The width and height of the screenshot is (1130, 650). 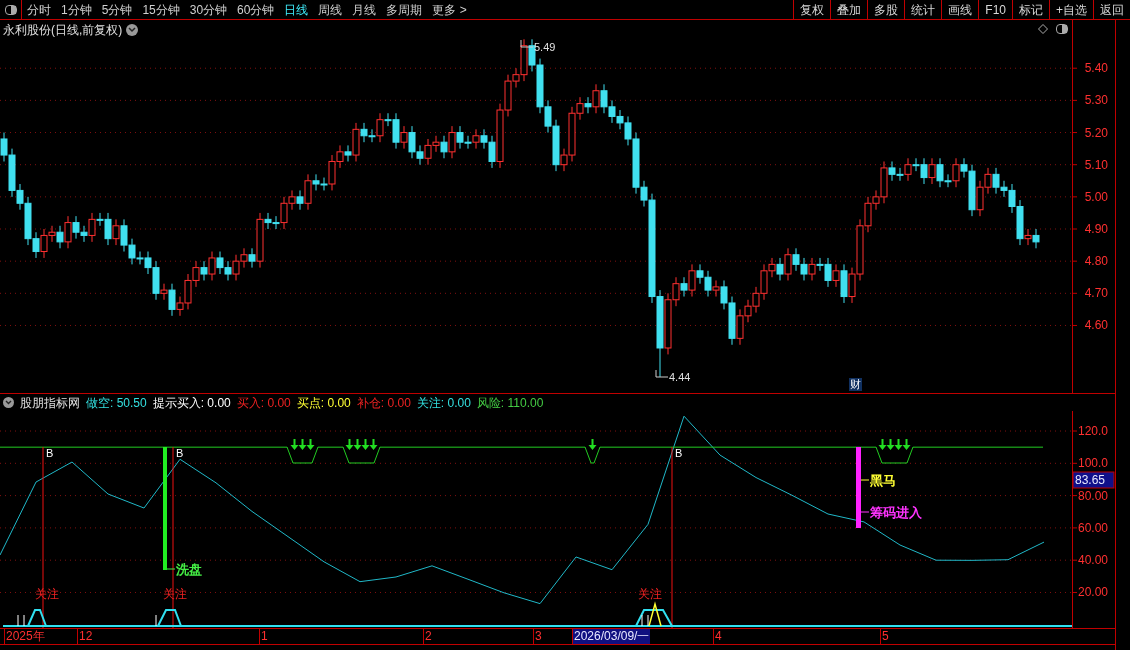 I want to click on indicator-value: 风险: 110.00, so click(x=510, y=403).